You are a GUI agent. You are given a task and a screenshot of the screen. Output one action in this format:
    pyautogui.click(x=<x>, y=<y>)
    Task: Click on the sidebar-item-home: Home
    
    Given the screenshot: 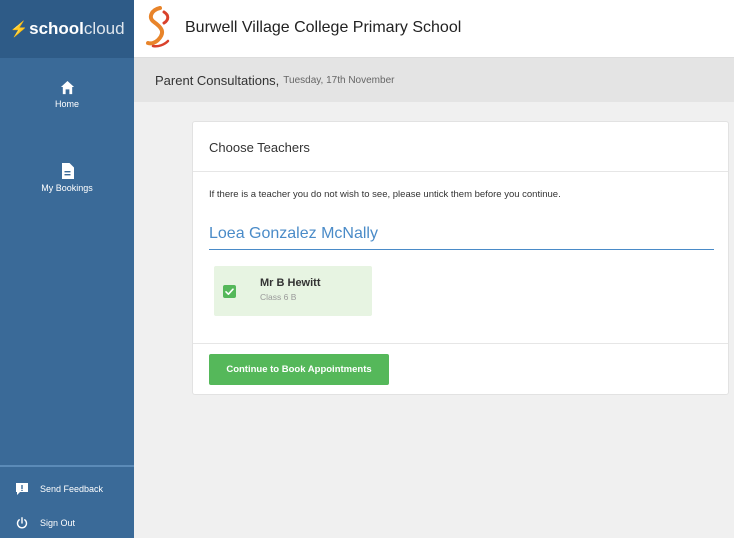 What is the action you would take?
    pyautogui.click(x=67, y=94)
    